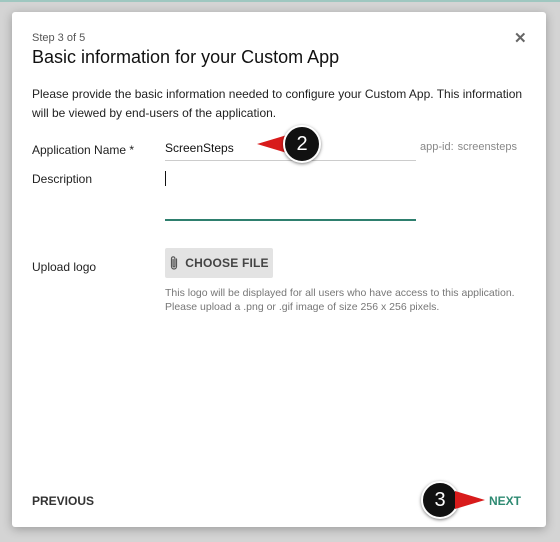 The height and width of the screenshot is (542, 560). I want to click on description-input, so click(290, 194).